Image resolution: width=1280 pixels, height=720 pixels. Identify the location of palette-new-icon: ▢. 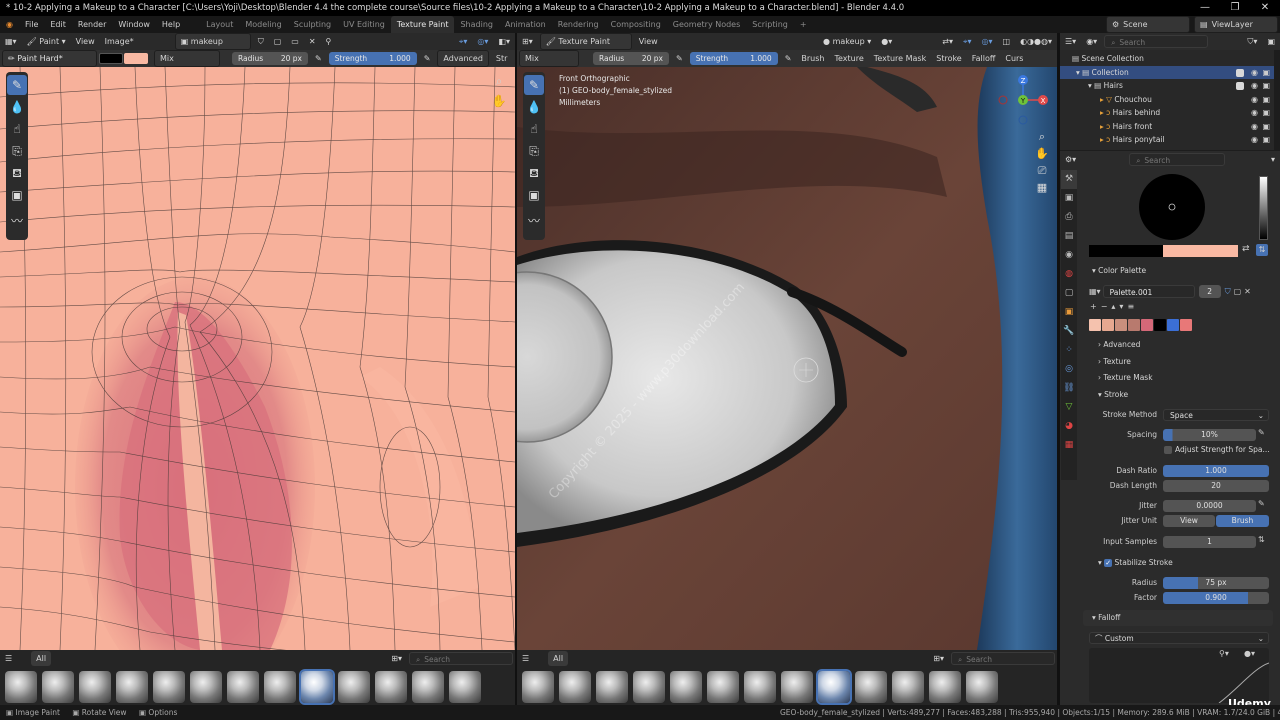
(1238, 291).